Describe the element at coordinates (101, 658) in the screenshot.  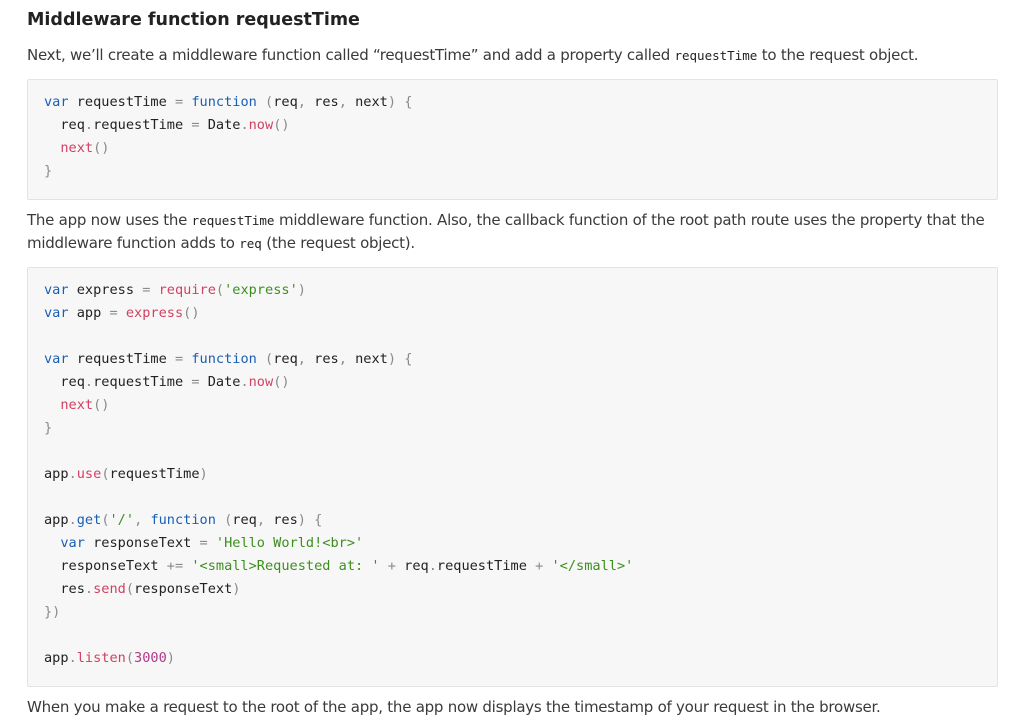
I see `code-token: listen` at that location.